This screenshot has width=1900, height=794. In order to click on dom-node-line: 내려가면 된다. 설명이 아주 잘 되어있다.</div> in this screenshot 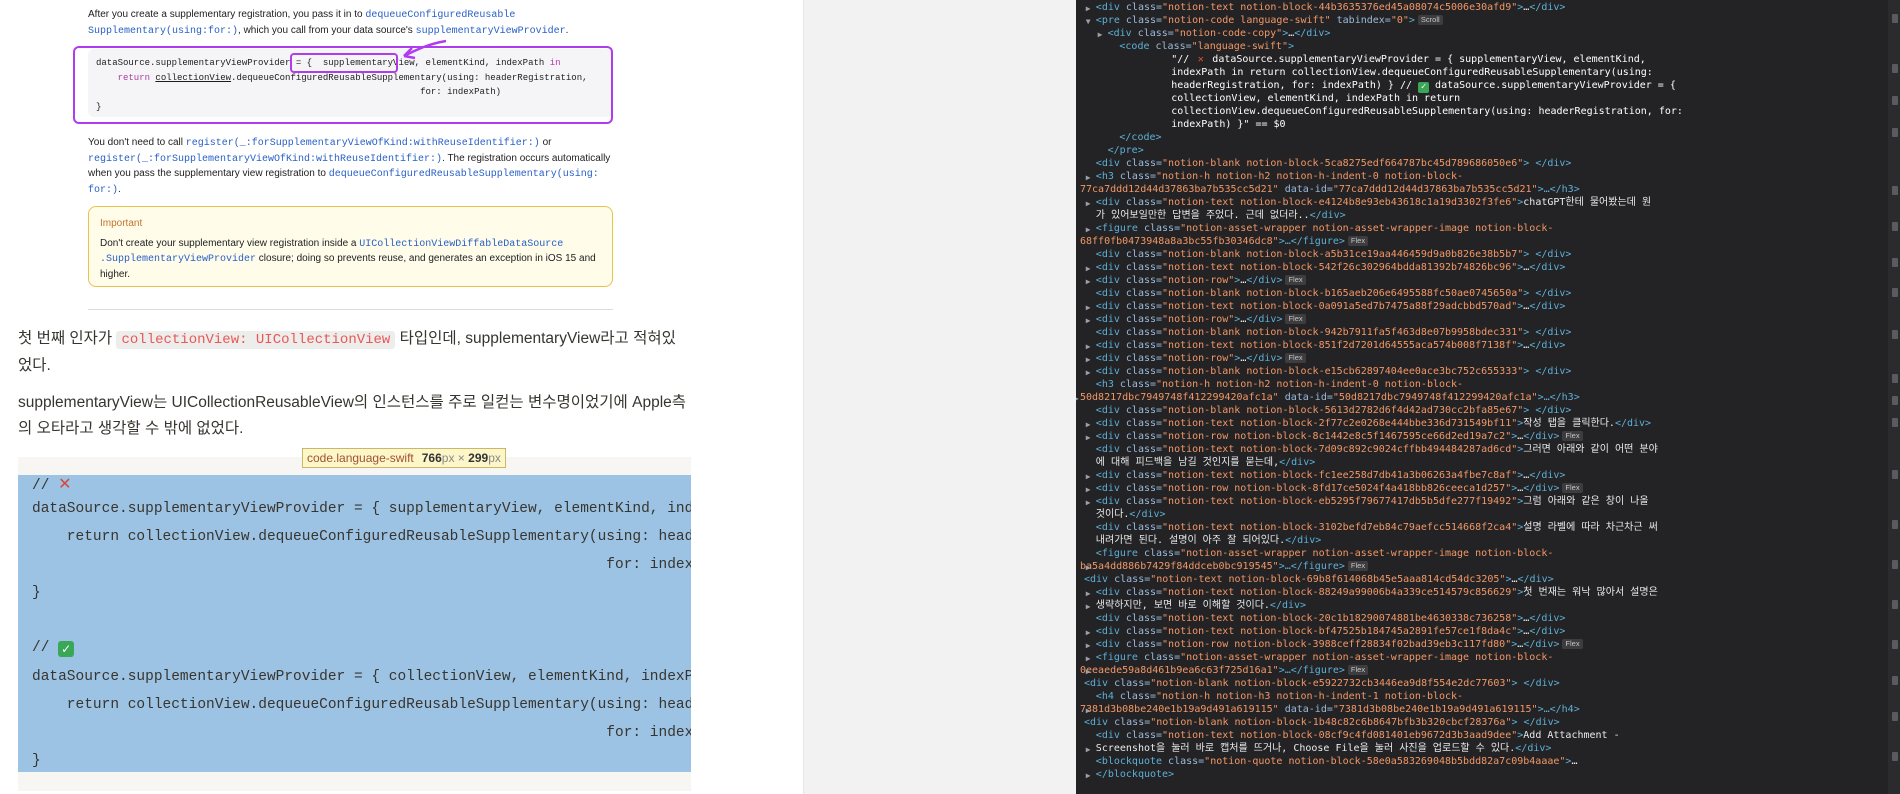, I will do `click(1208, 540)`.